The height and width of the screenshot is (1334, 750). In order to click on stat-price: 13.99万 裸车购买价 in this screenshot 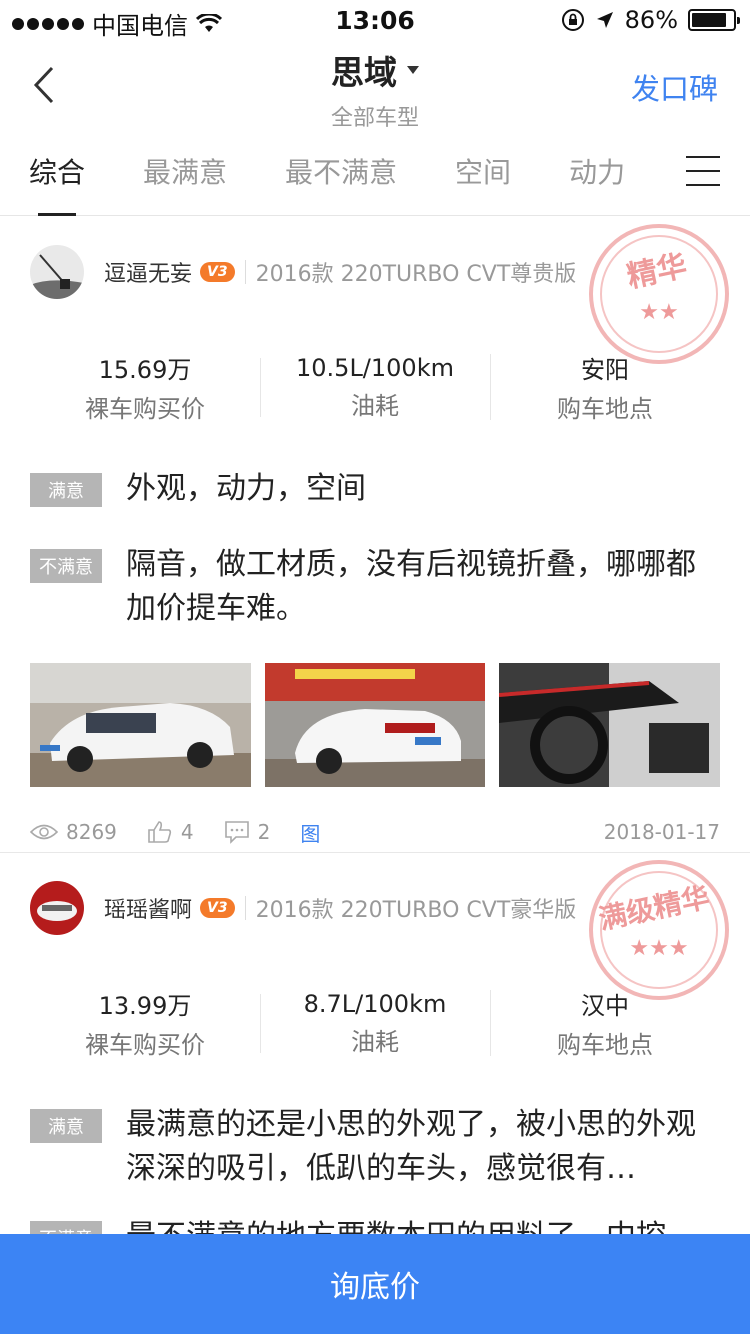, I will do `click(145, 1023)`.